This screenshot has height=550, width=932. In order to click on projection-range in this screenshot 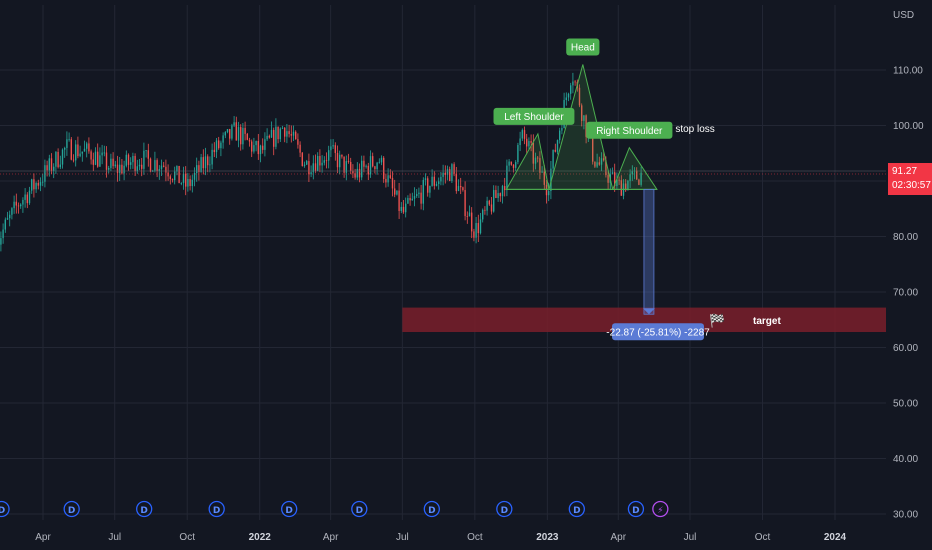, I will do `click(649, 251)`.